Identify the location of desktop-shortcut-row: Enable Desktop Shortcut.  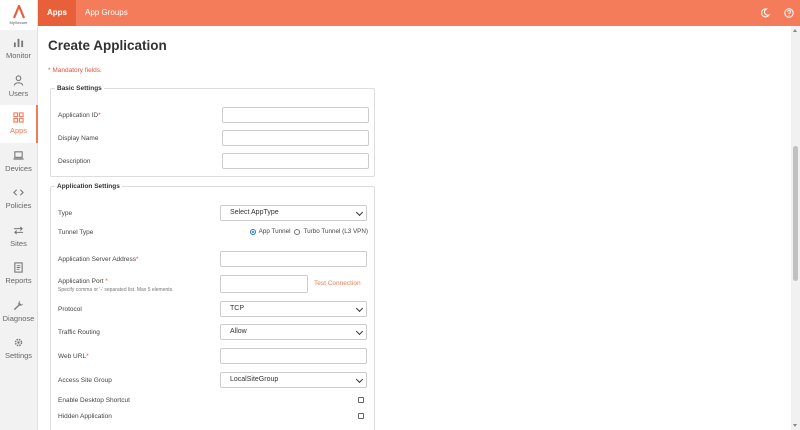
(213, 401).